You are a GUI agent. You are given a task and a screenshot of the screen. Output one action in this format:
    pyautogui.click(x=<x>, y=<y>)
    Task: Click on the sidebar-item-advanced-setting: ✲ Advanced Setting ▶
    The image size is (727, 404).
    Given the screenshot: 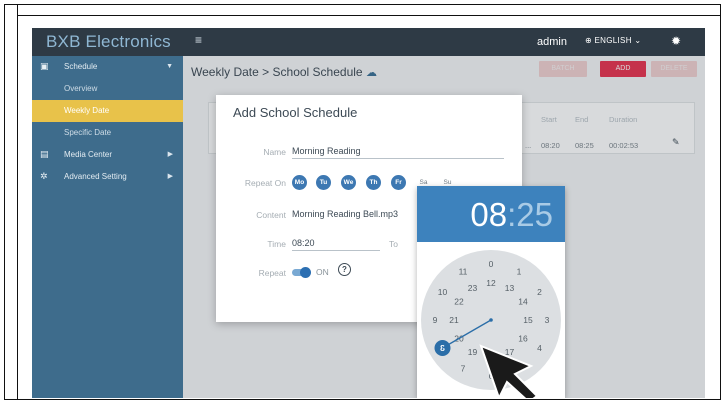 What is the action you would take?
    pyautogui.click(x=107, y=177)
    